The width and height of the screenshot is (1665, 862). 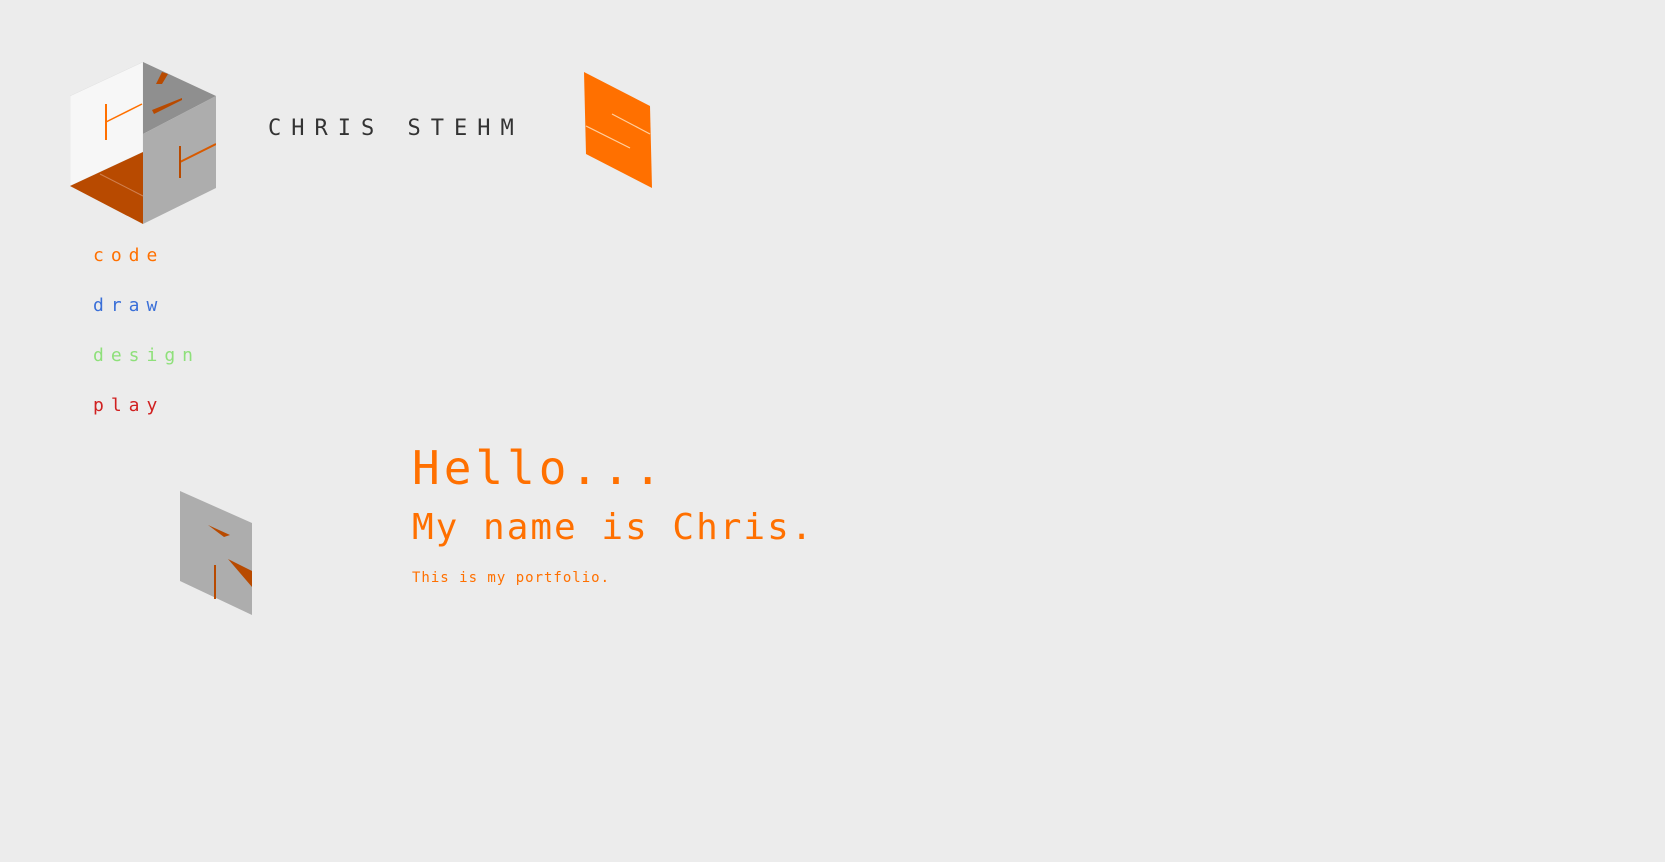 What do you see at coordinates (143, 143) in the screenshot?
I see `cube-logo-icon` at bounding box center [143, 143].